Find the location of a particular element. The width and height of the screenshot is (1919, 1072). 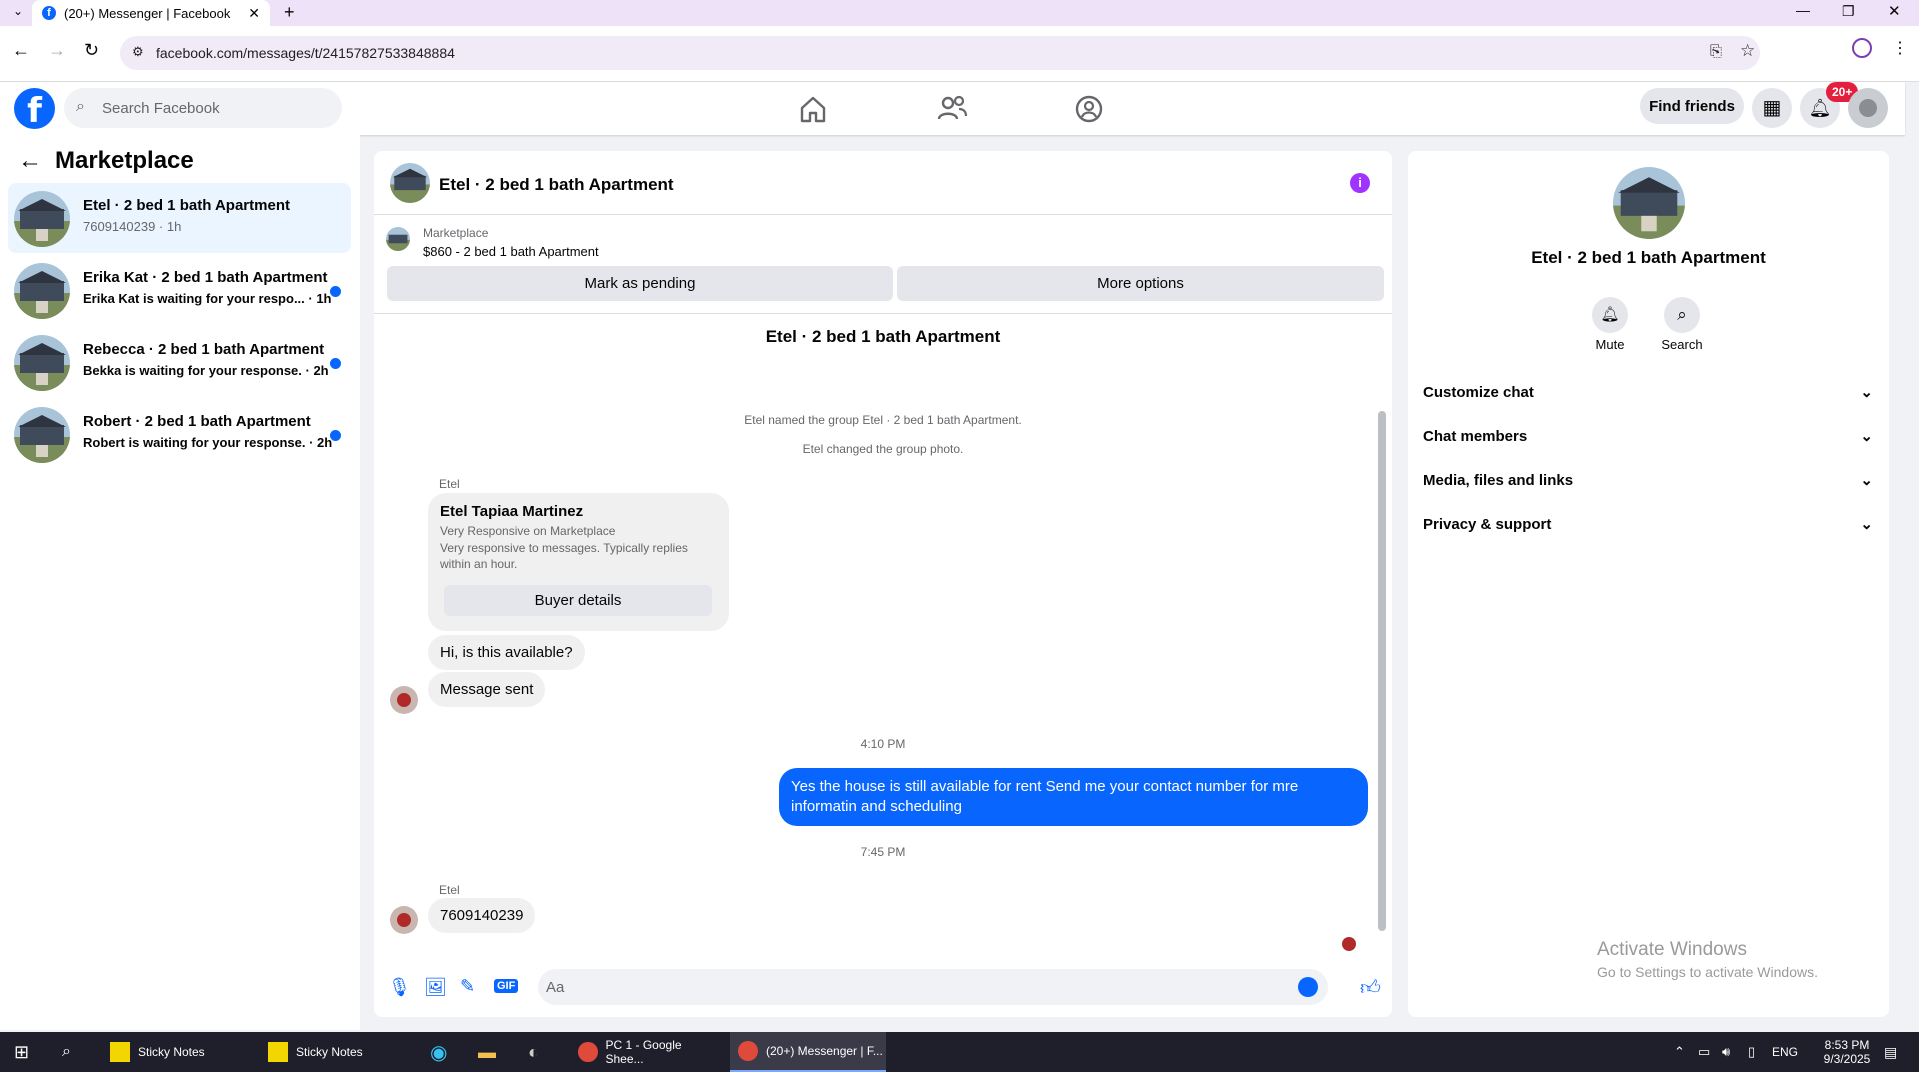

bookmark-star-icon: ☆ is located at coordinates (1747, 51).